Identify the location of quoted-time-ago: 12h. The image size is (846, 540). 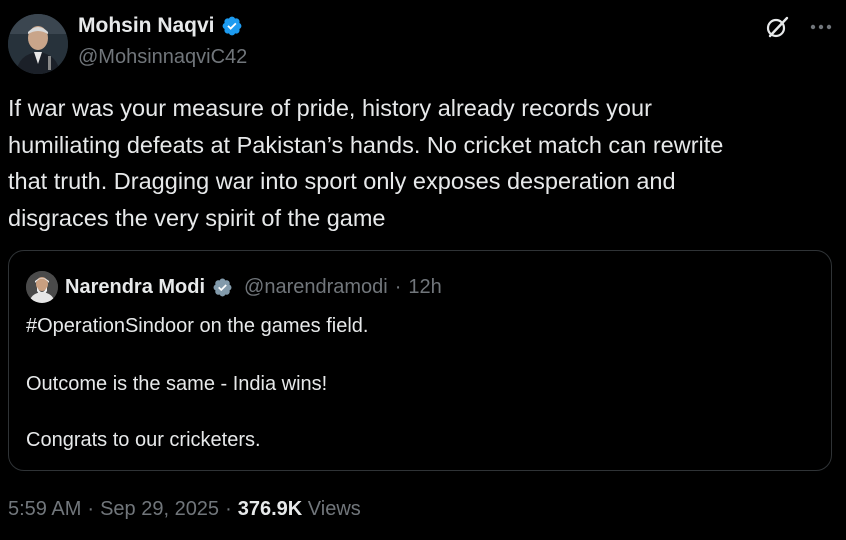
(424, 287).